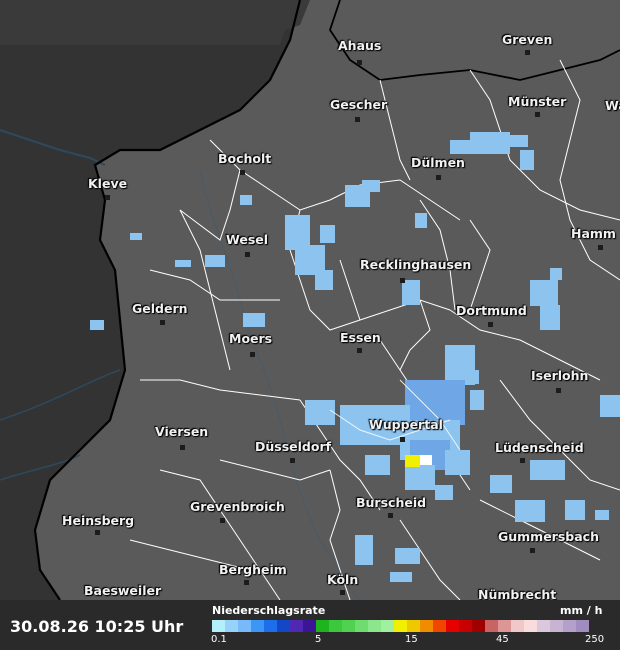  I want to click on city-marker-gummersbach, so click(532, 550).